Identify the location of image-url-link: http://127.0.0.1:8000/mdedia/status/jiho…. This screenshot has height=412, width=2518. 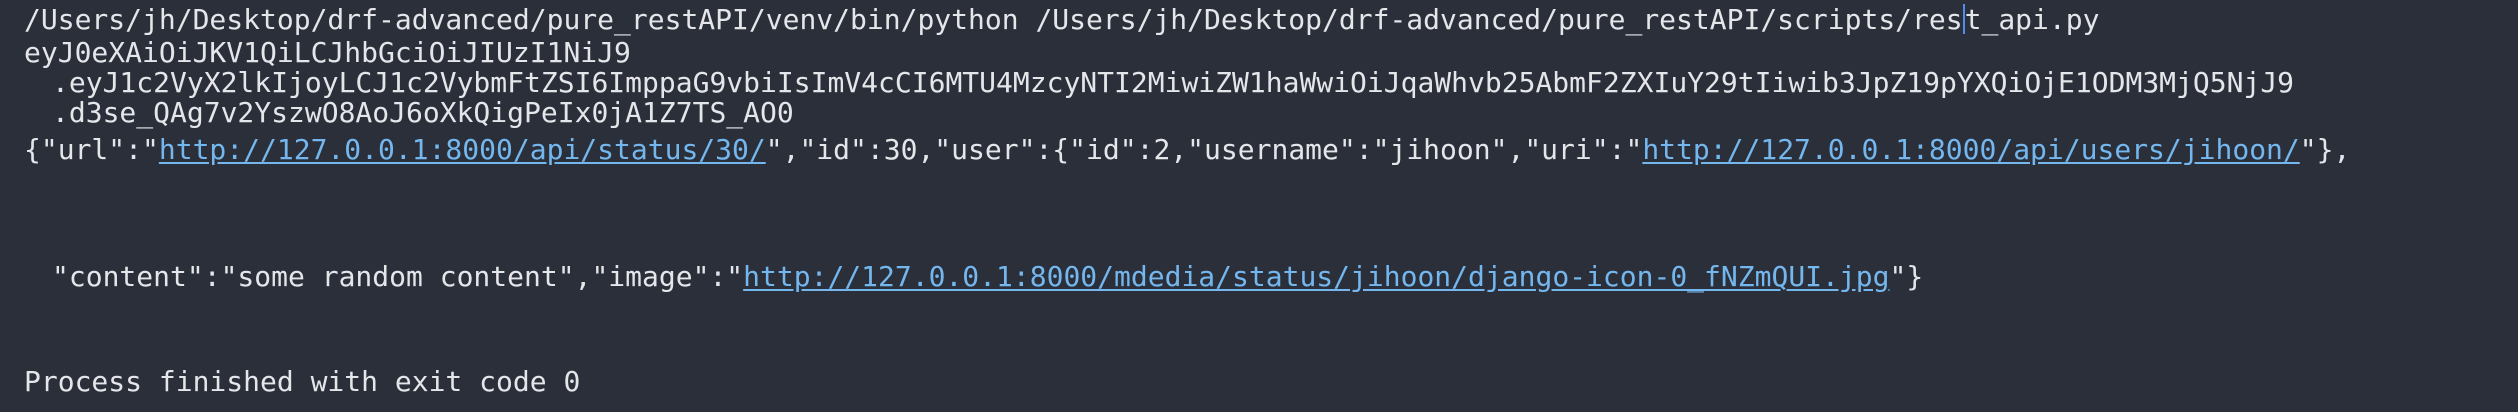
(1316, 276).